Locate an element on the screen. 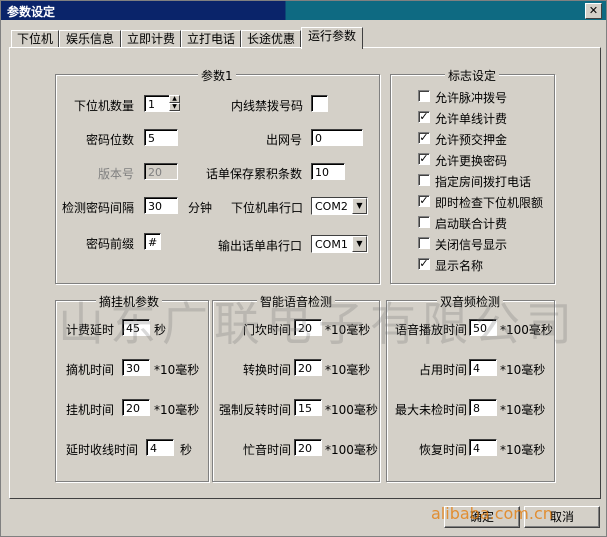 The image size is (607, 537). dtmf-row-label: 占用时间 is located at coordinates (443, 370).